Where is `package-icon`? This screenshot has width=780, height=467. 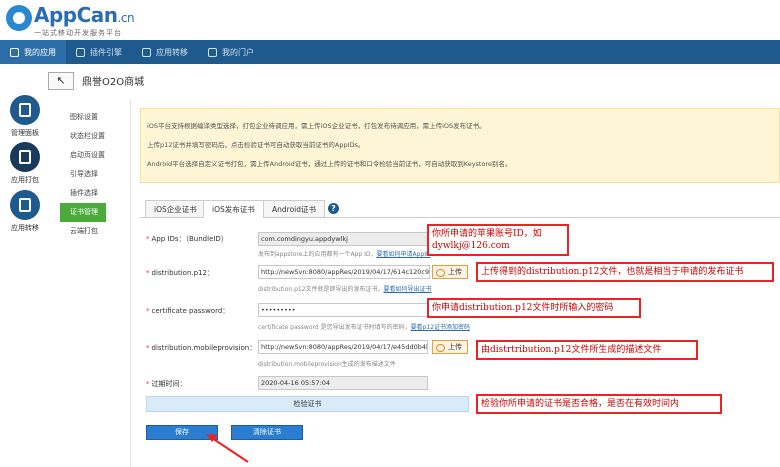 package-icon is located at coordinates (25, 157).